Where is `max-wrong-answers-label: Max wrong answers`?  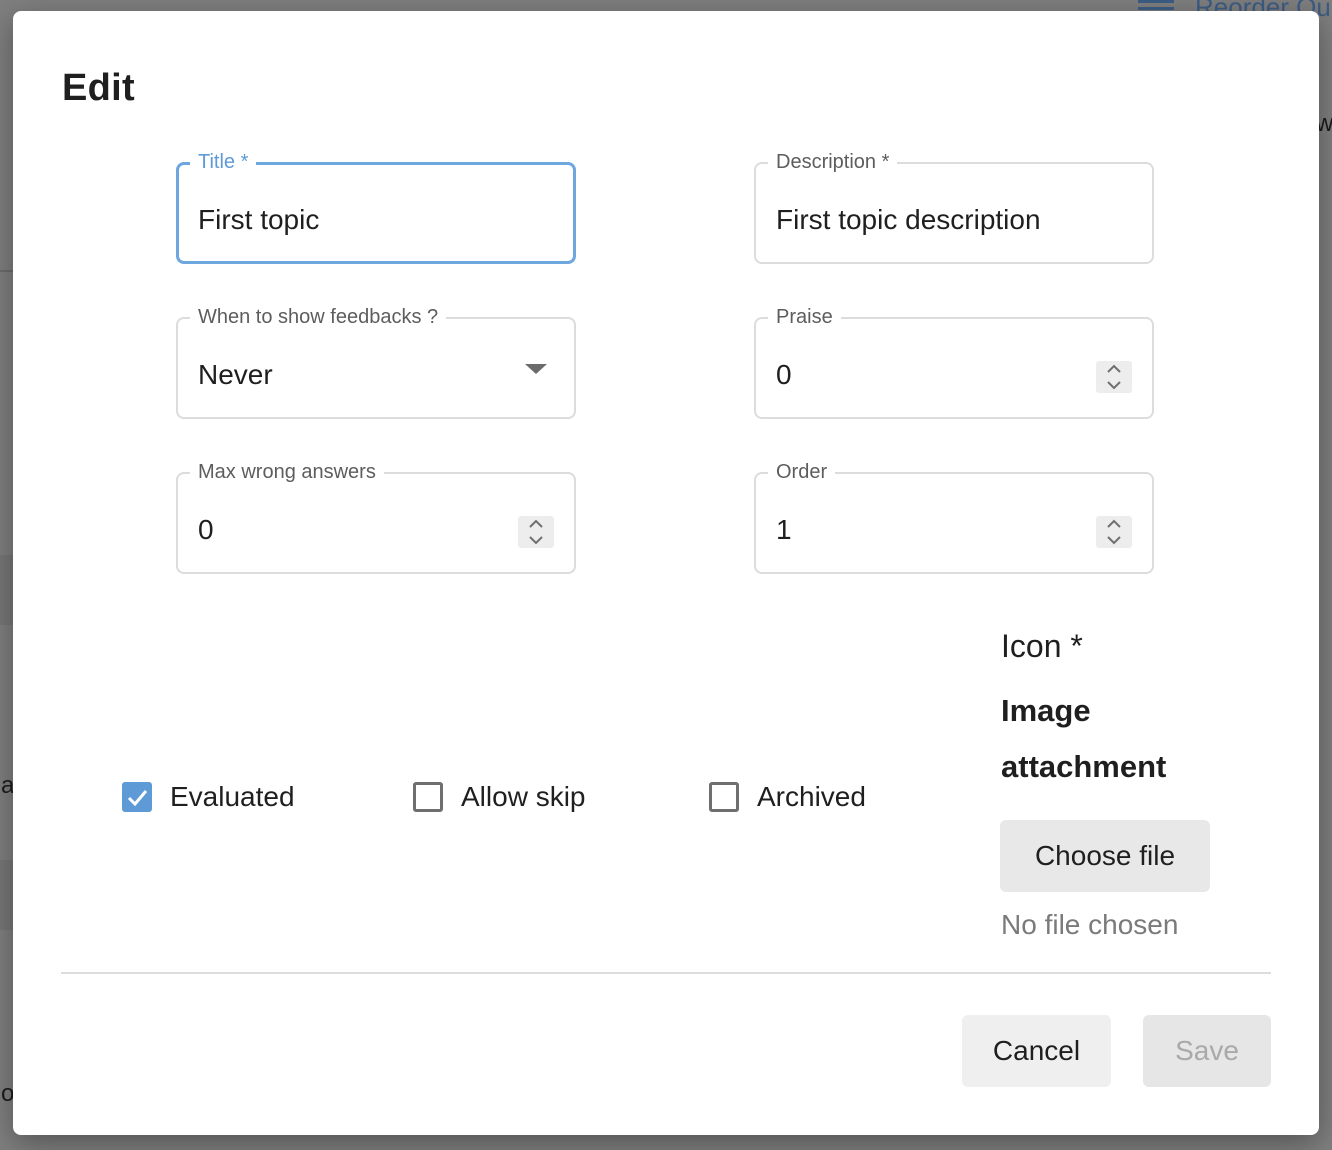
max-wrong-answers-label: Max wrong answers is located at coordinates (287, 472).